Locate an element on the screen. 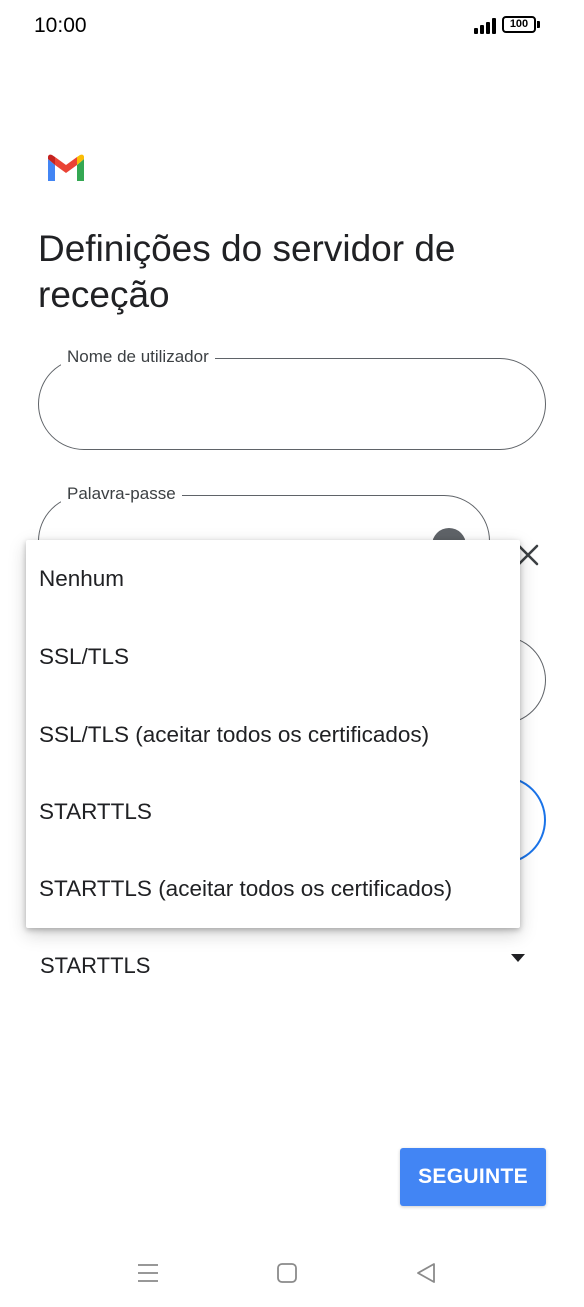 The width and height of the screenshot is (584, 1307). menu-item-none: Nenhum is located at coordinates (273, 579).